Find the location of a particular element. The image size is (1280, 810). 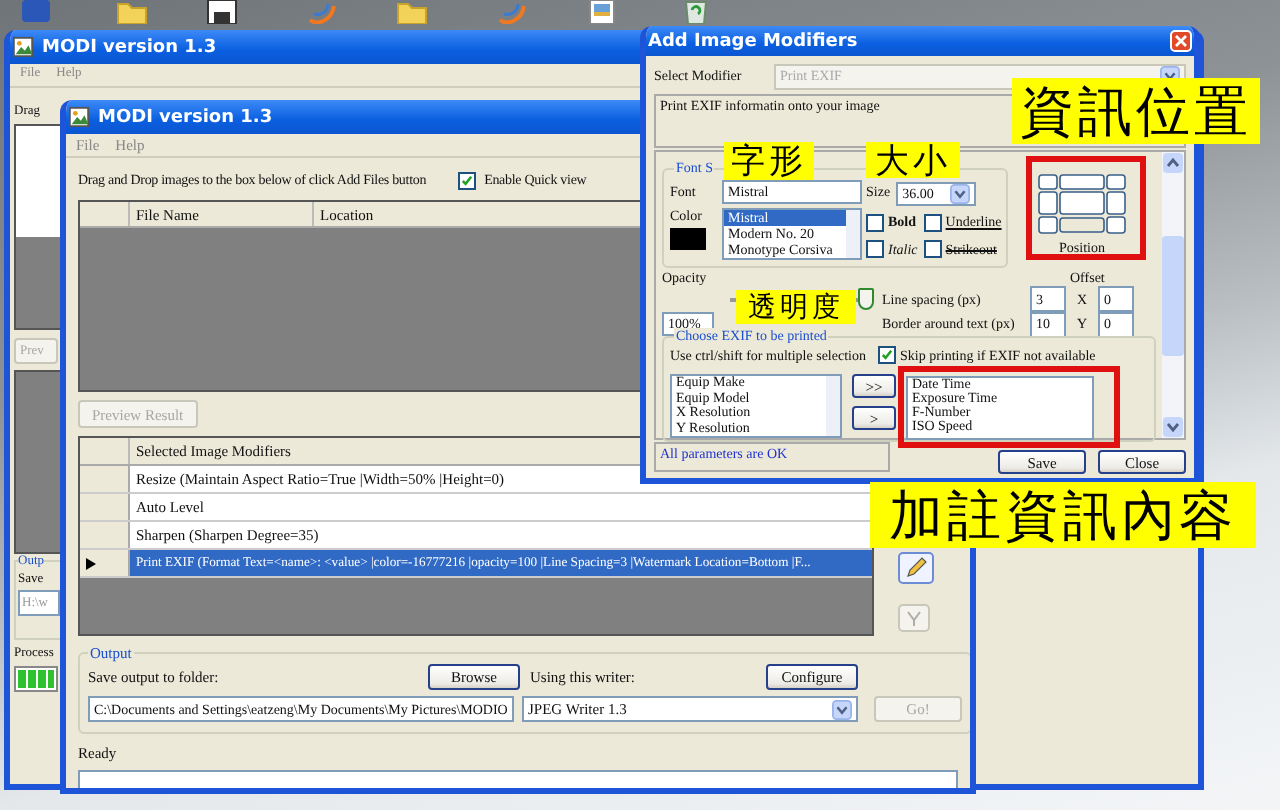

annotation-label: 透明度 is located at coordinates (796, 307).